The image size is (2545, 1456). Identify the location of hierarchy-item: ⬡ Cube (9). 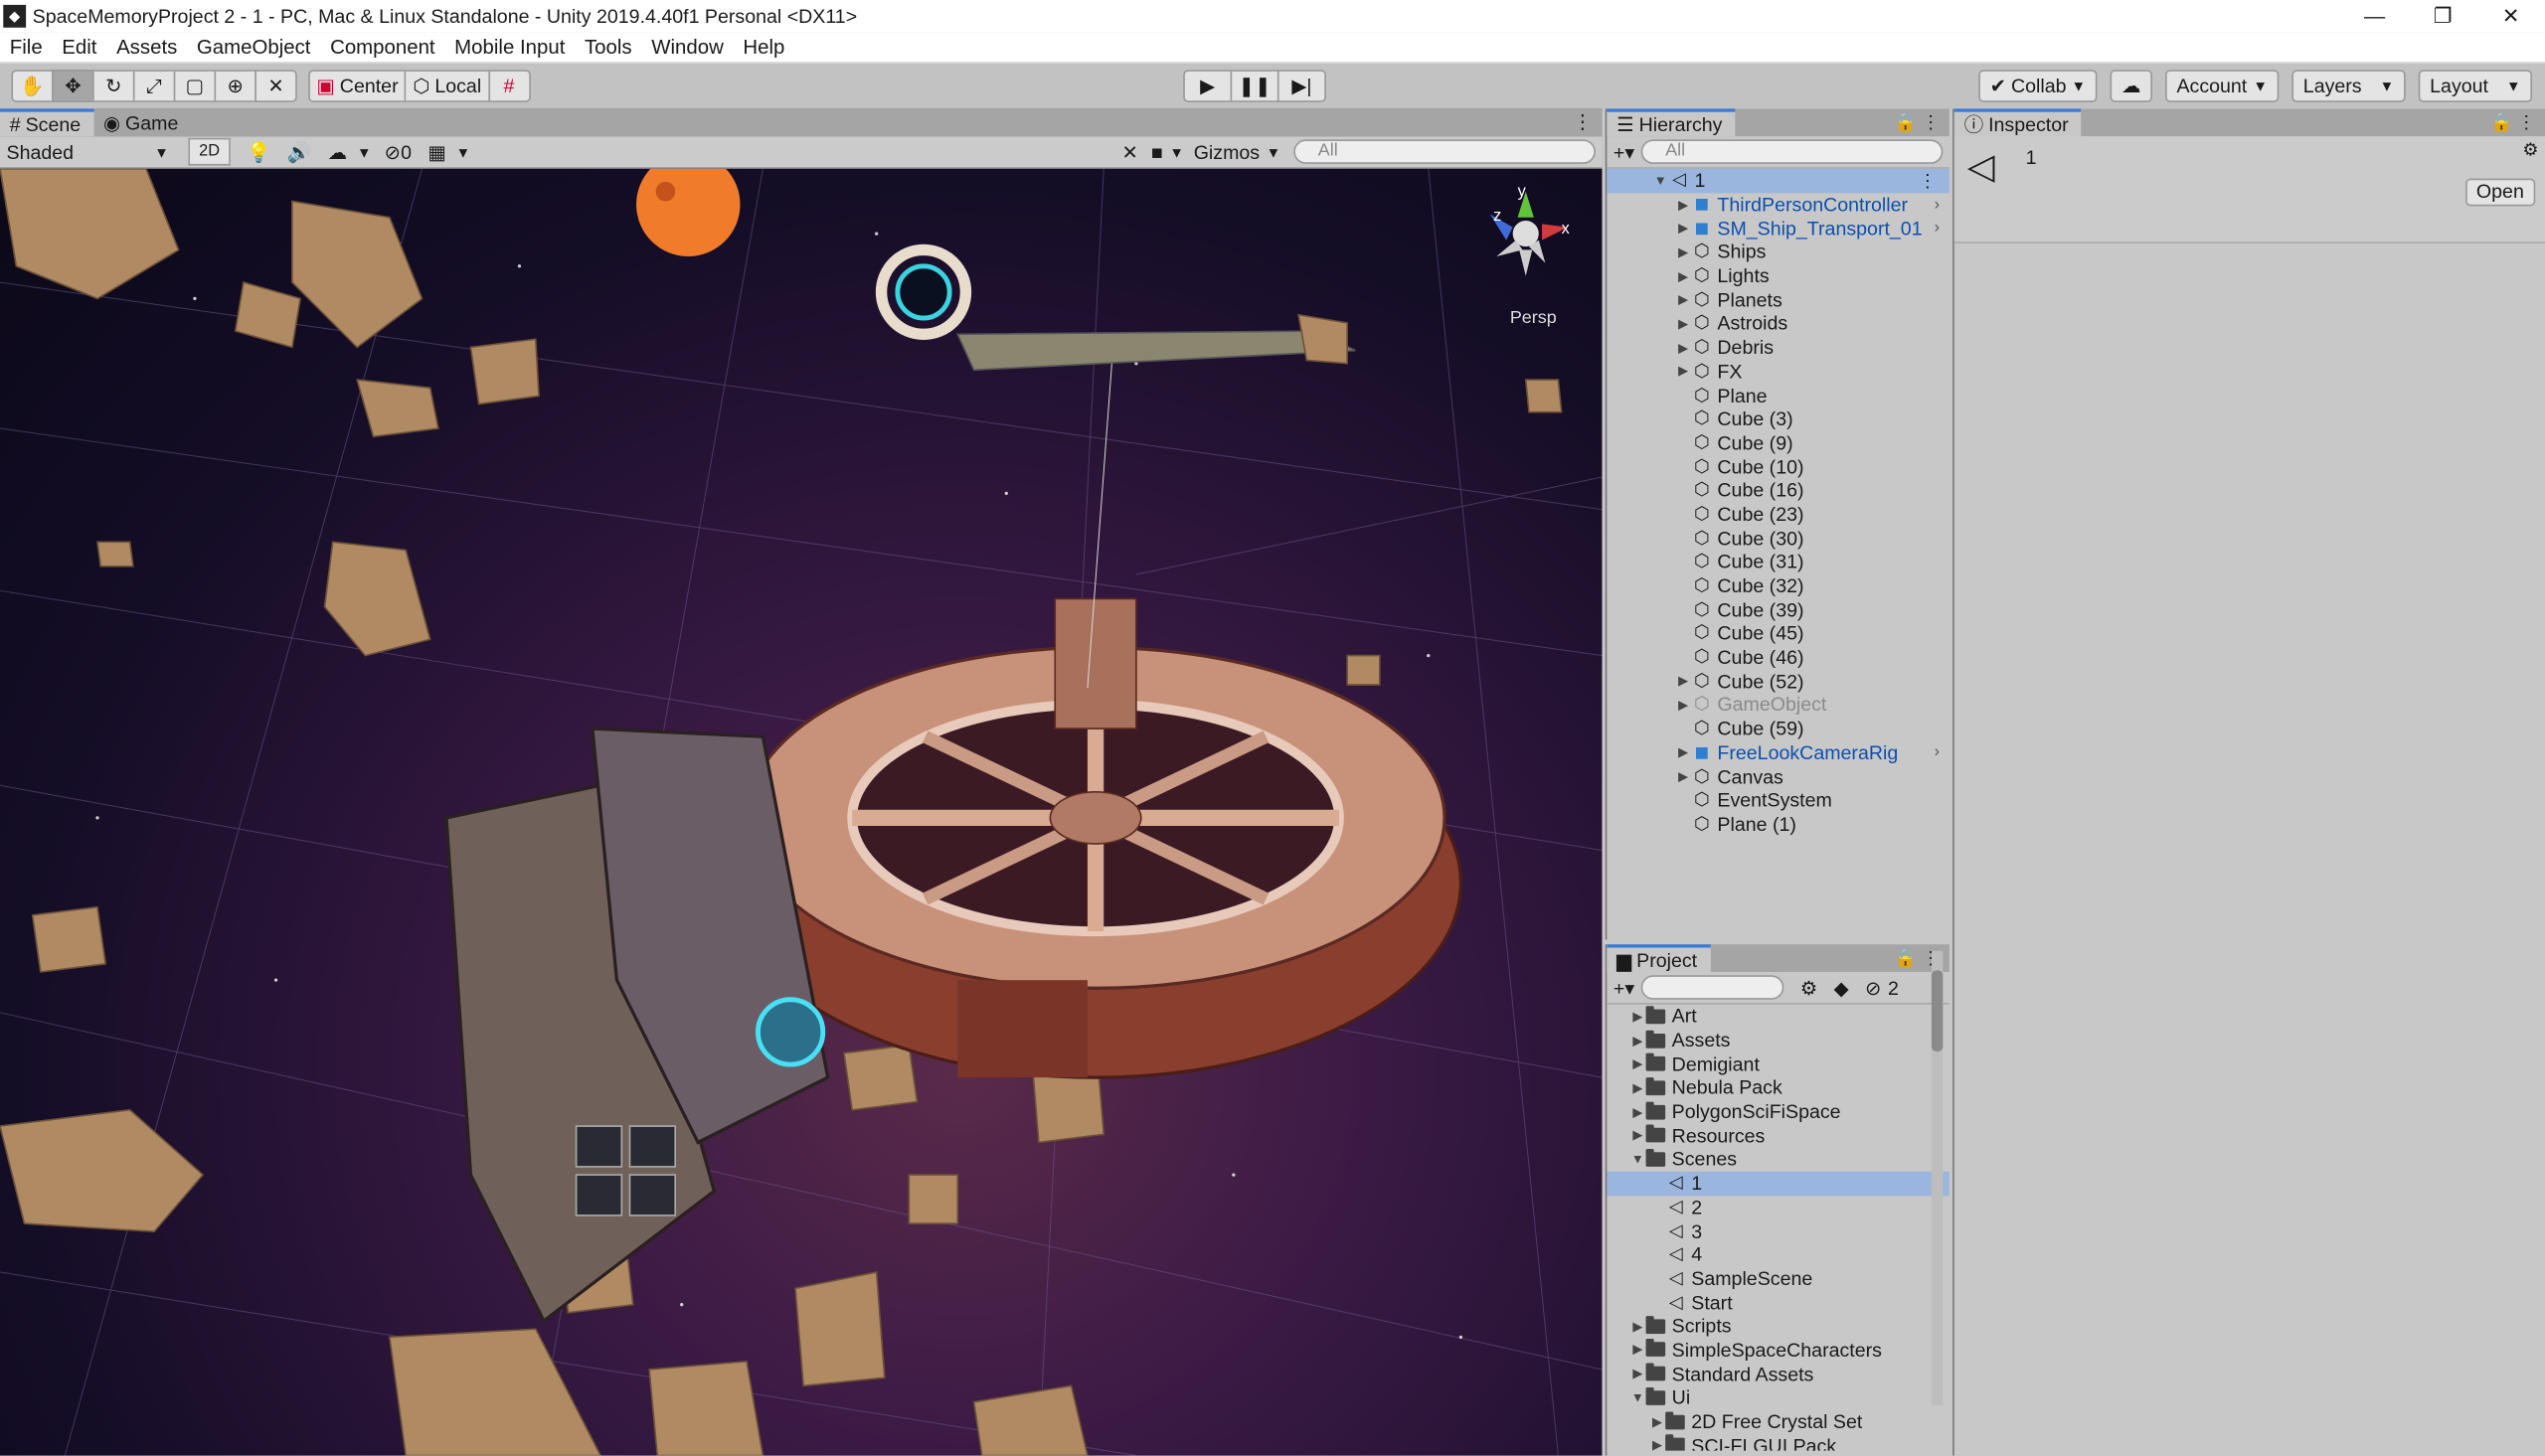
(1778, 443).